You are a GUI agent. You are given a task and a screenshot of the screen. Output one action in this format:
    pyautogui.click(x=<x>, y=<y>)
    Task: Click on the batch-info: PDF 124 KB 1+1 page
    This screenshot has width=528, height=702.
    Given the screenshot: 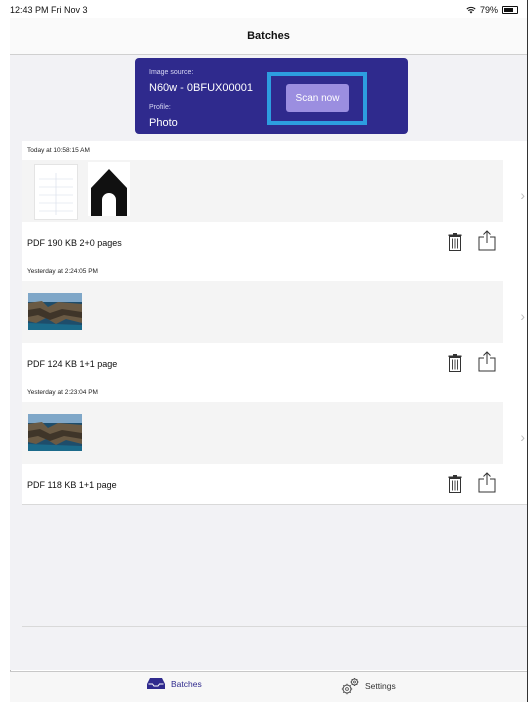 What is the action you would take?
    pyautogui.click(x=72, y=364)
    